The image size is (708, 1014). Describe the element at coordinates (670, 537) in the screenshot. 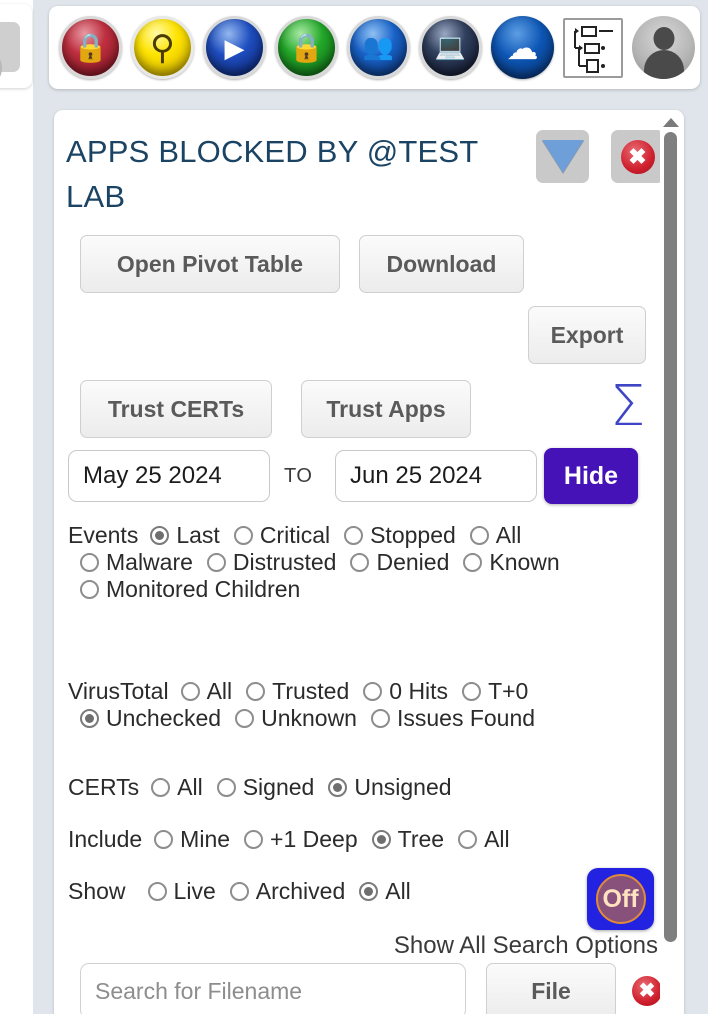

I see `scrollbar-thumb` at that location.